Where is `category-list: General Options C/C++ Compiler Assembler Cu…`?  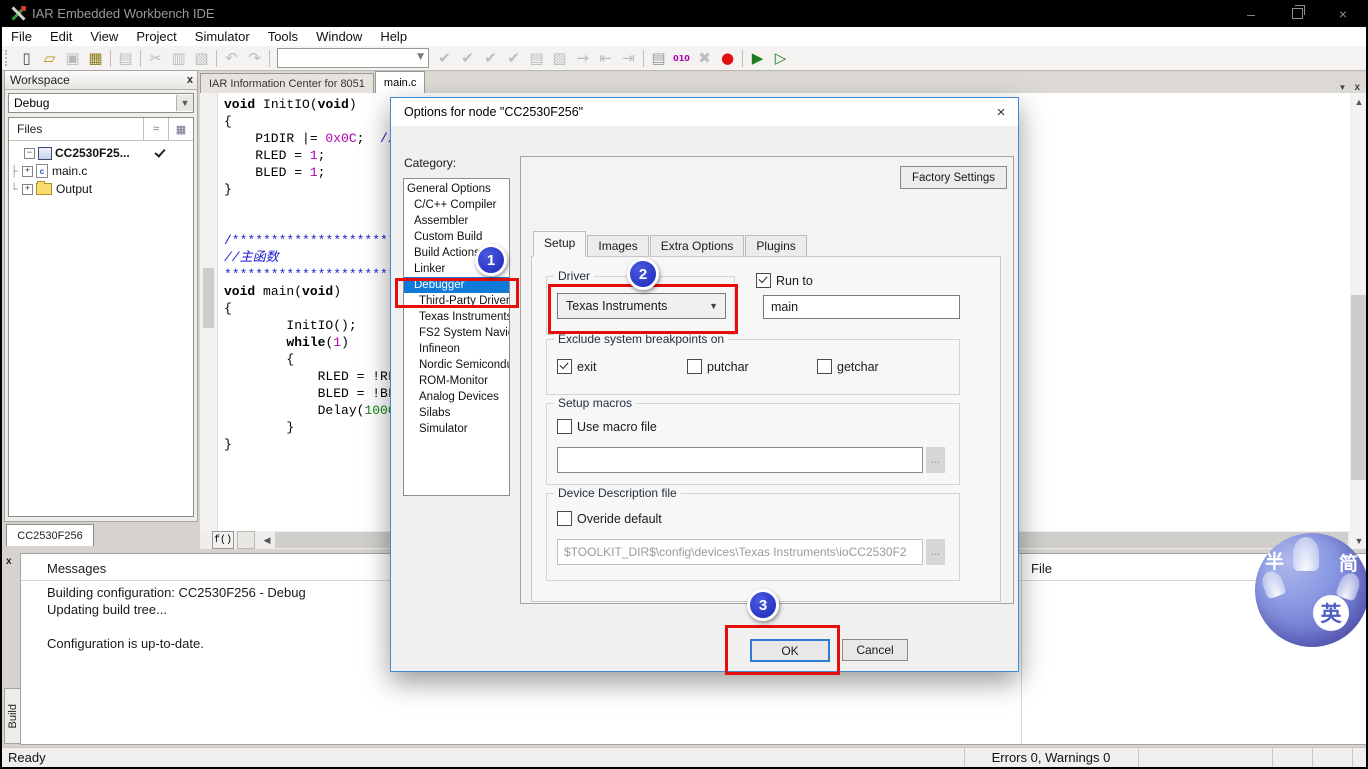
category-list: General Options C/C++ Compiler Assembler Cu… is located at coordinates (456, 337).